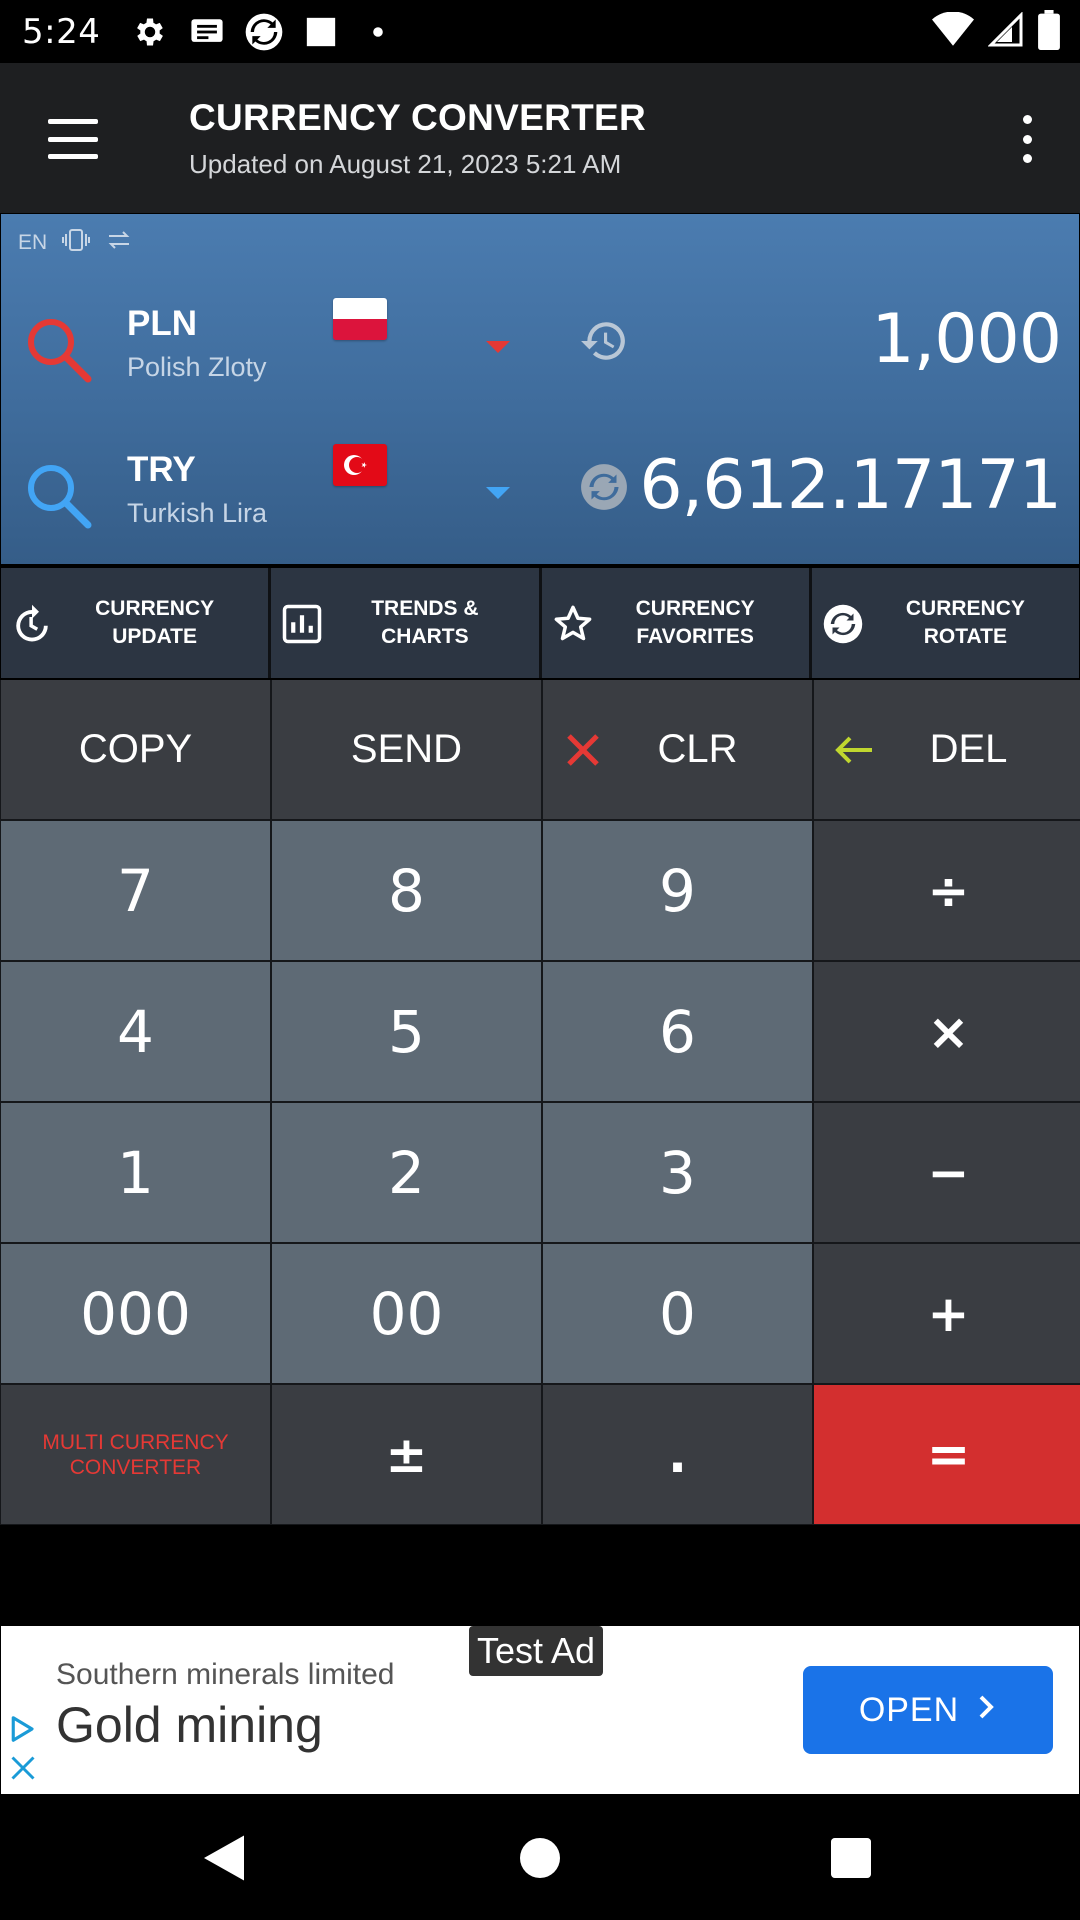  I want to click on ad-advertiser: Southern minerals limited, so click(225, 1674).